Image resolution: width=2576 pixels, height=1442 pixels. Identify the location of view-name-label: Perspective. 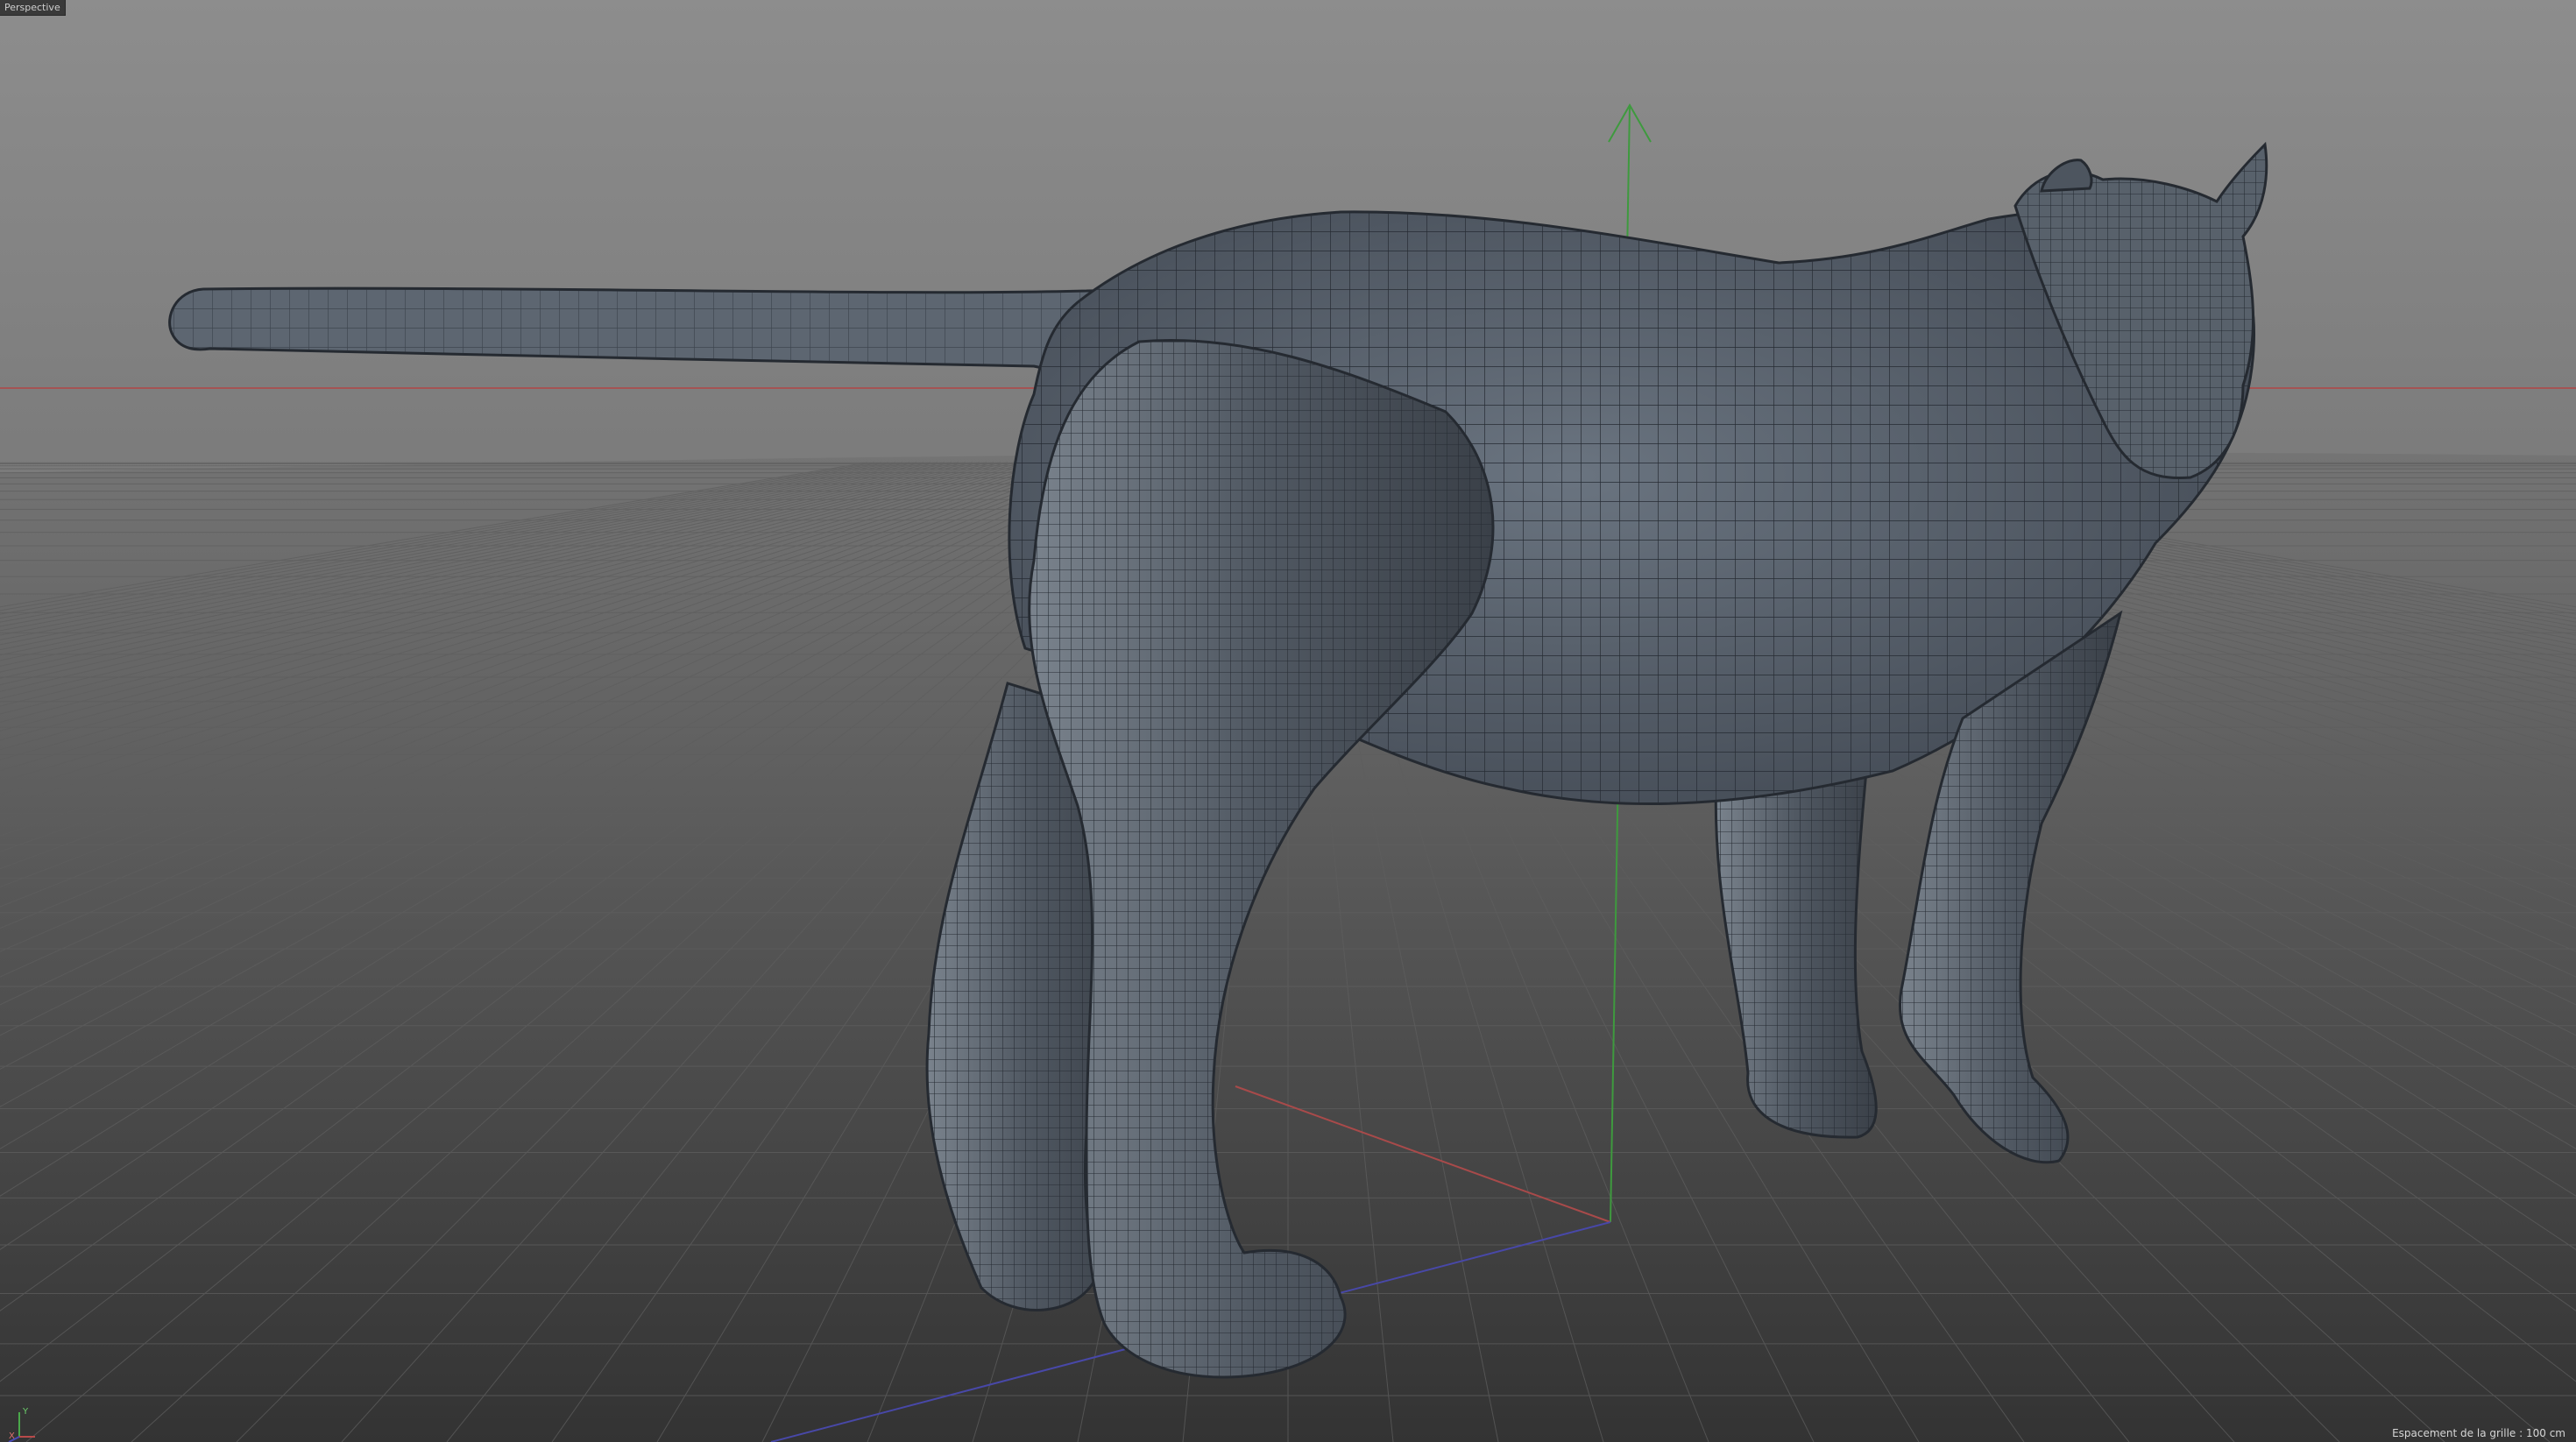
(33, 8).